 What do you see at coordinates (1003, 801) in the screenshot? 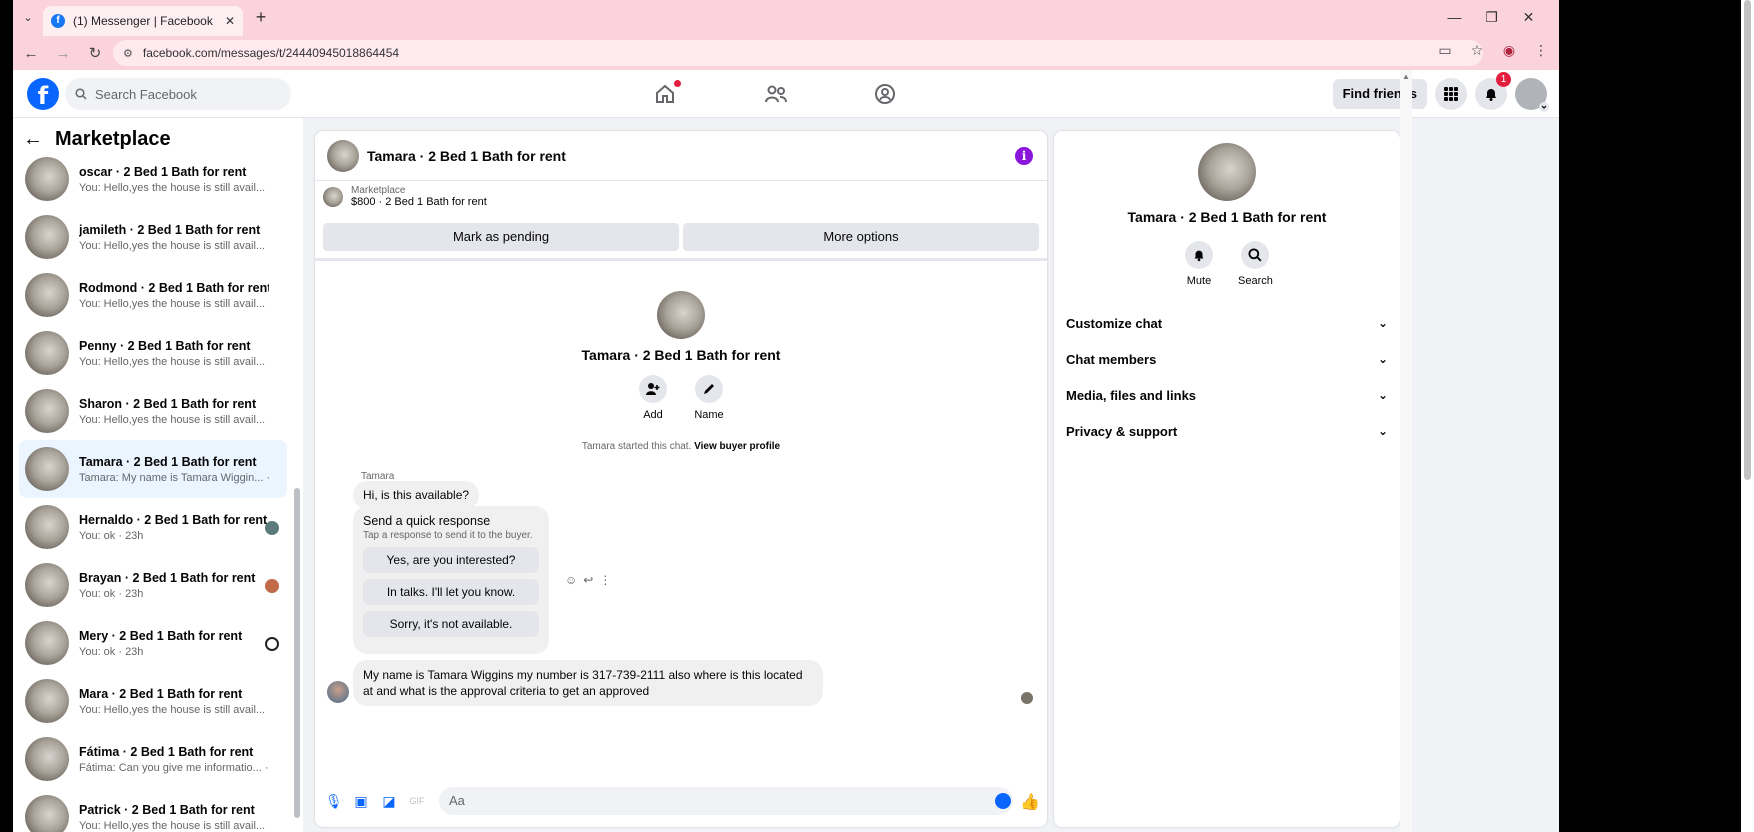
I see `emoji-icon` at bounding box center [1003, 801].